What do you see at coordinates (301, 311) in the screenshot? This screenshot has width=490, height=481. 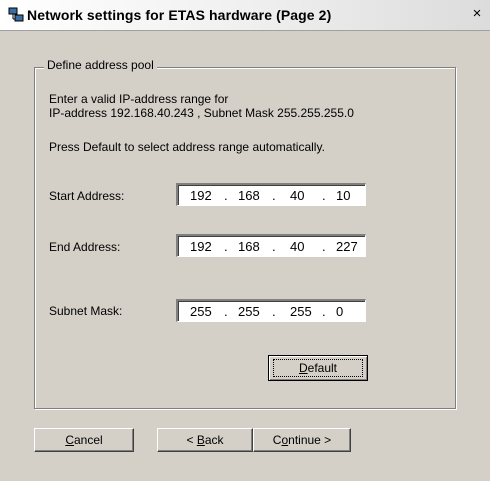 I see `mask-octet-3: 255` at bounding box center [301, 311].